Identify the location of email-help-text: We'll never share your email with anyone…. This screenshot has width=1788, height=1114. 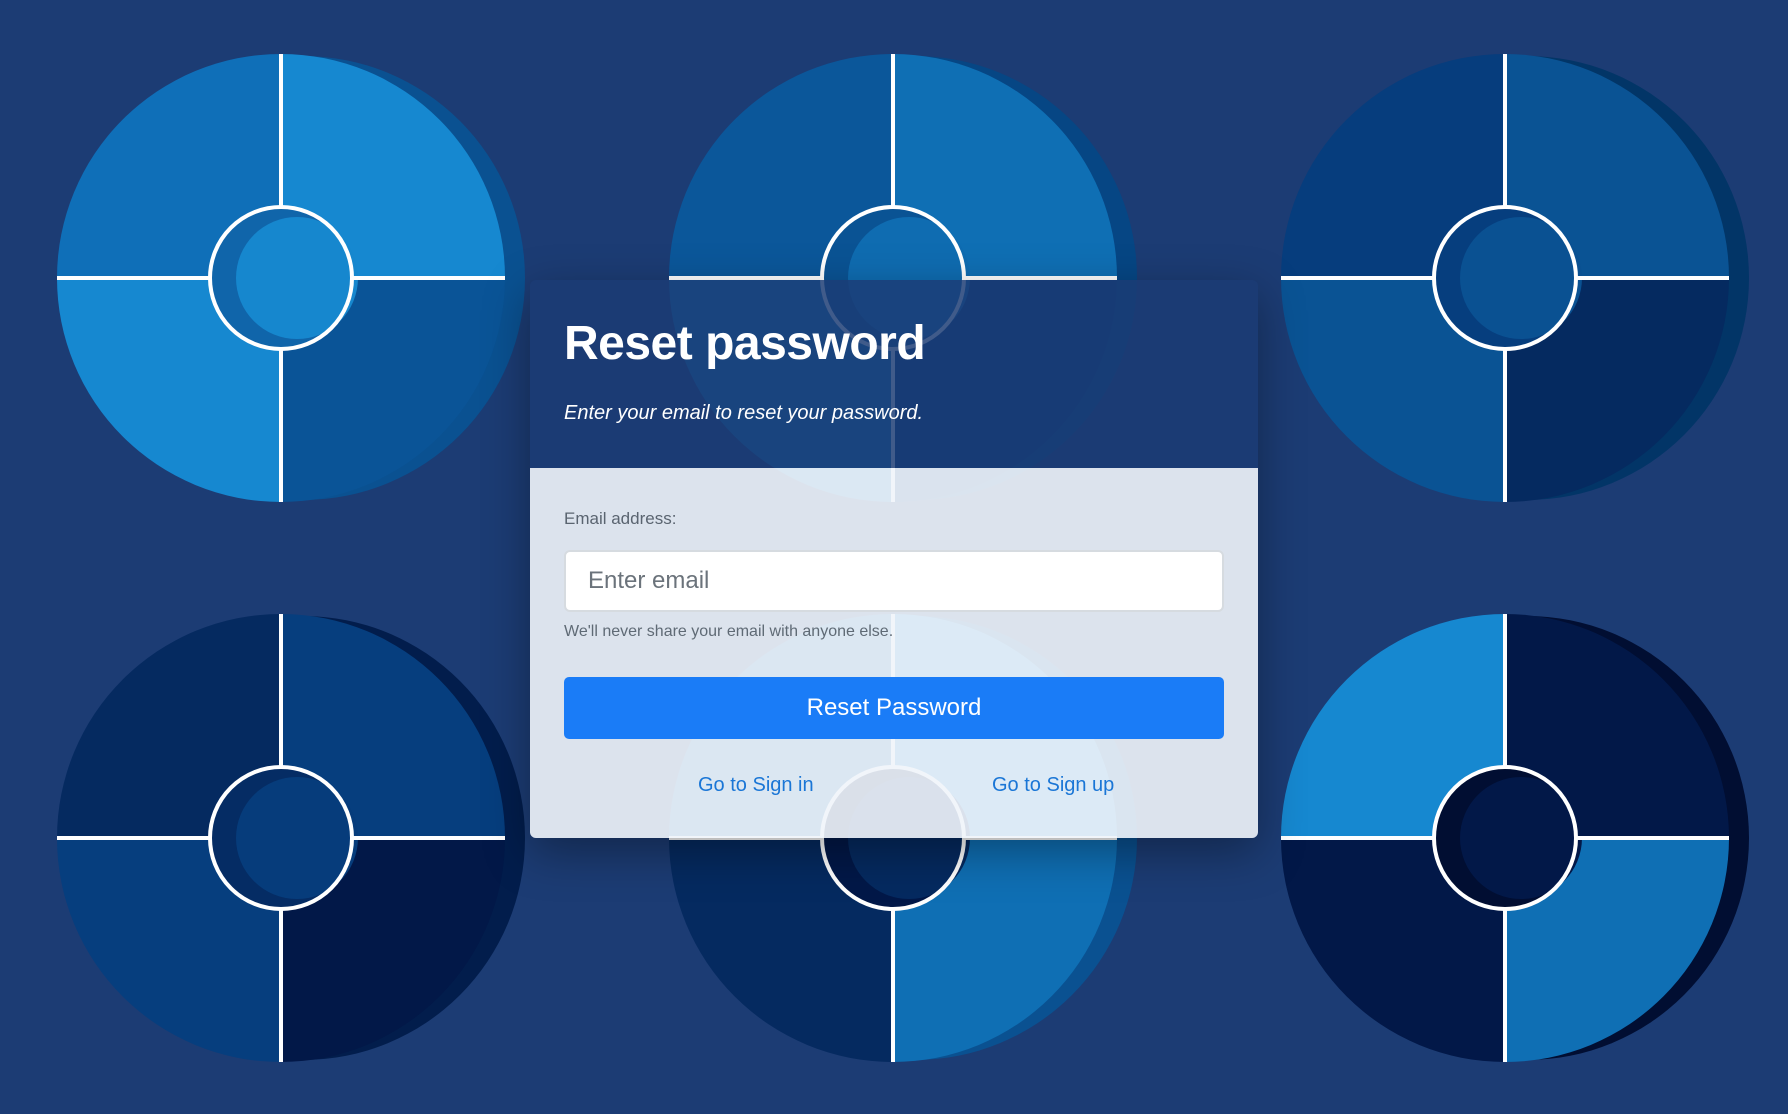
(729, 631).